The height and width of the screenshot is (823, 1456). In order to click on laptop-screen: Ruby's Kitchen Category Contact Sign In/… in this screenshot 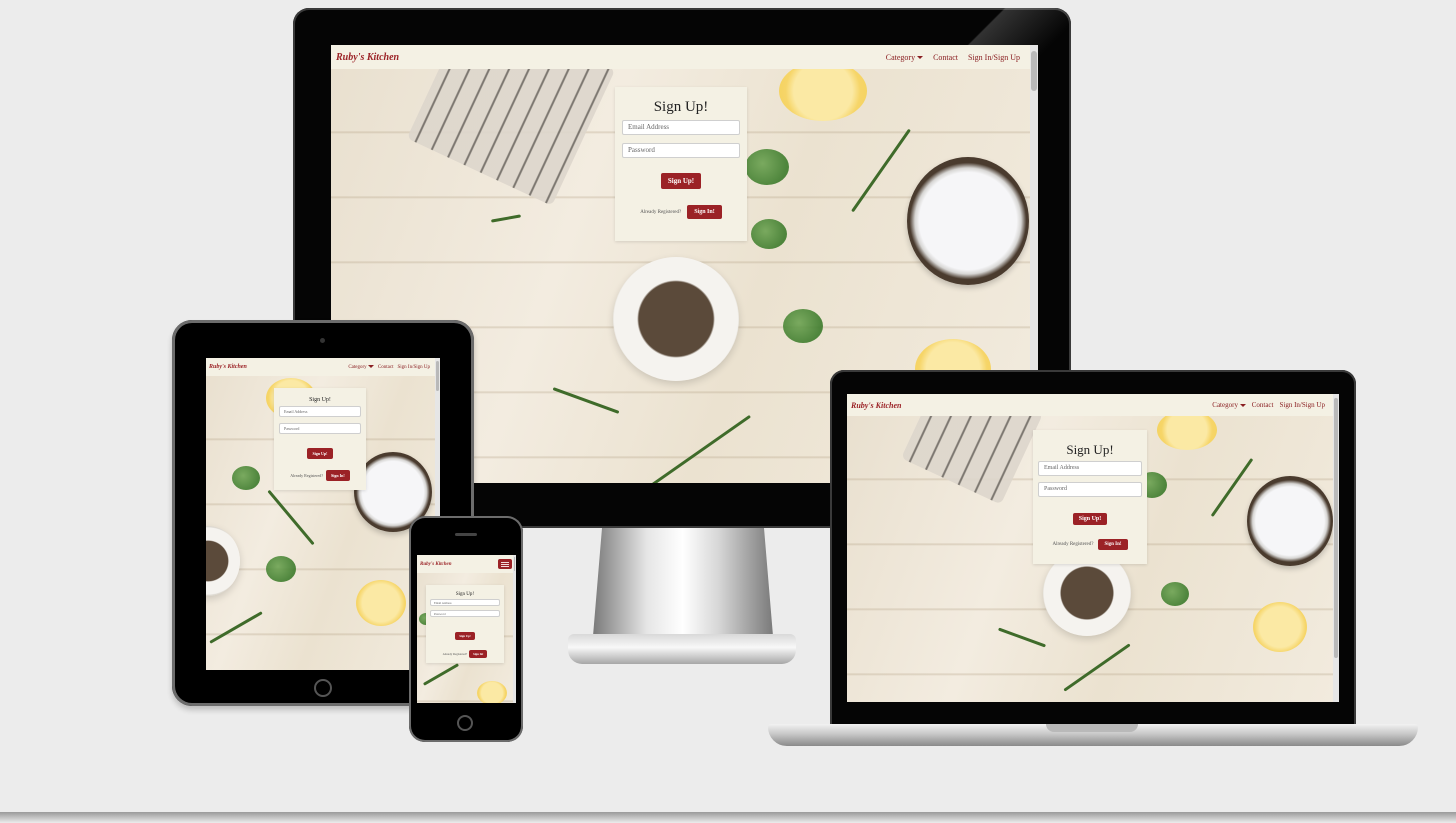, I will do `click(1093, 548)`.